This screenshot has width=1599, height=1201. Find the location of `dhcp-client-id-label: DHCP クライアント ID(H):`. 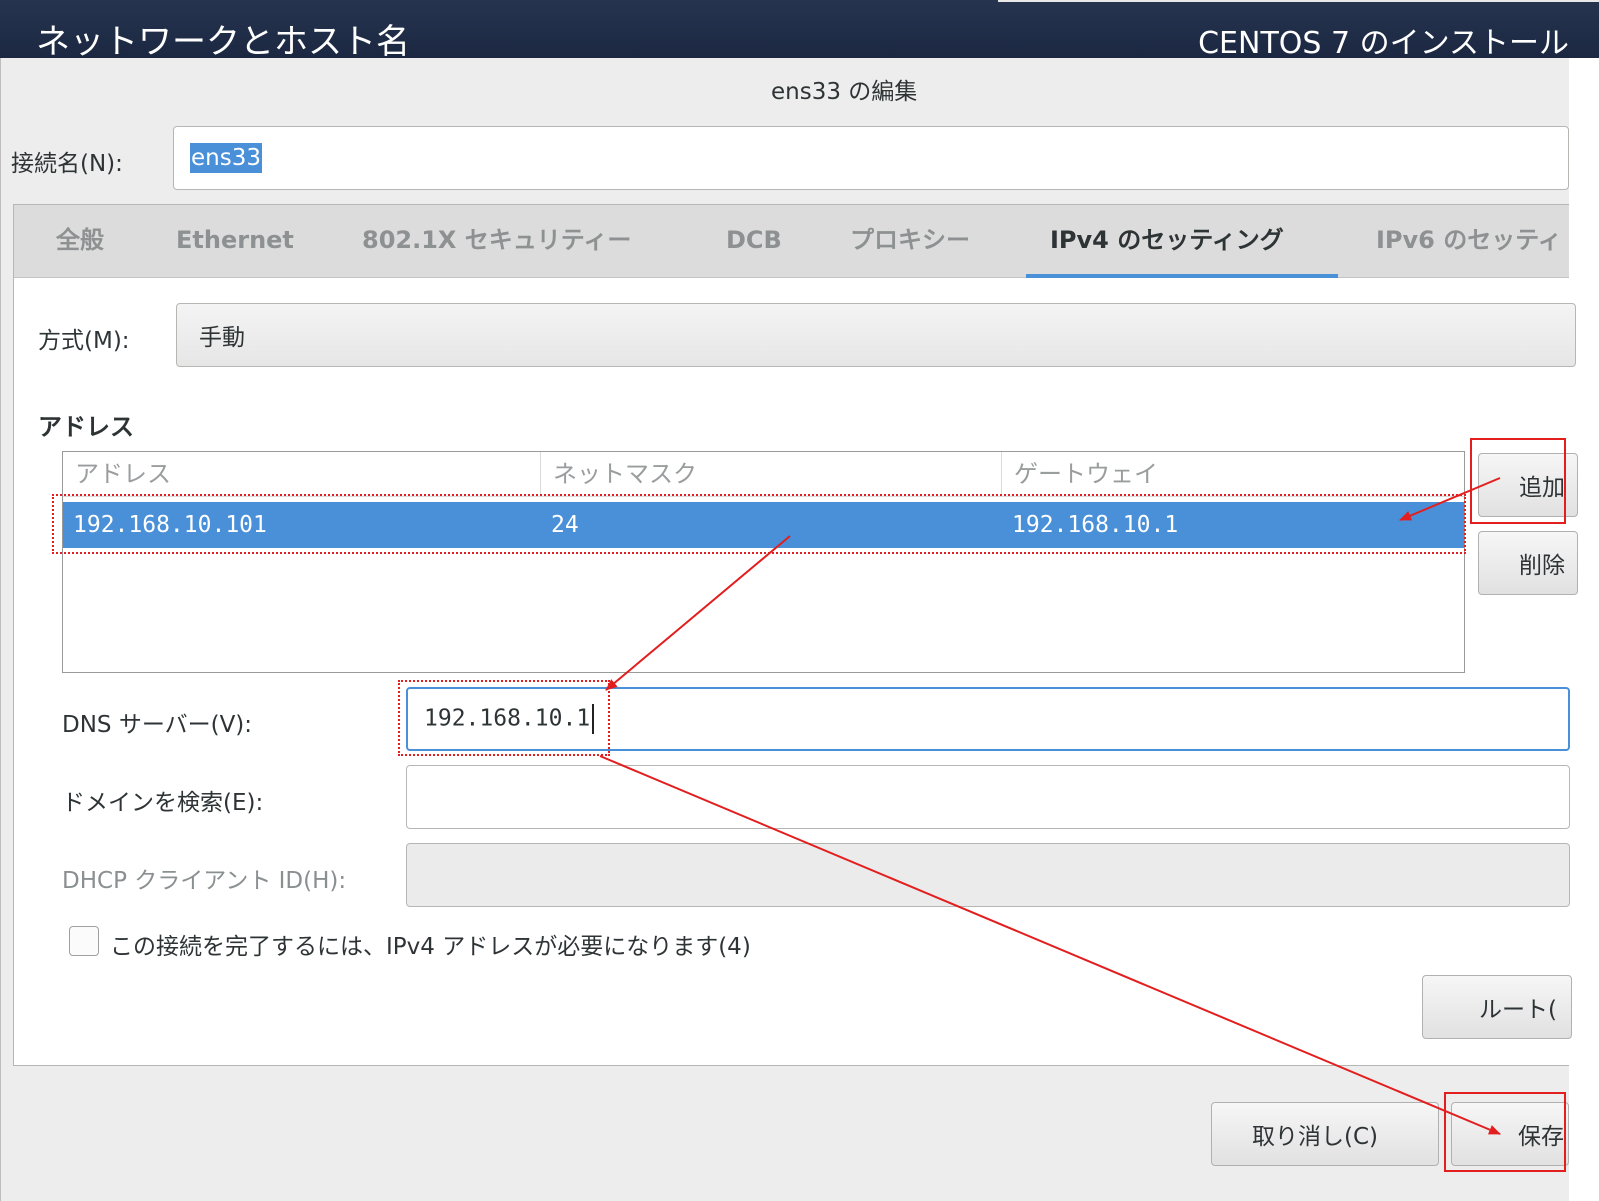

dhcp-client-id-label: DHCP クライアント ID(H): is located at coordinates (204, 881).